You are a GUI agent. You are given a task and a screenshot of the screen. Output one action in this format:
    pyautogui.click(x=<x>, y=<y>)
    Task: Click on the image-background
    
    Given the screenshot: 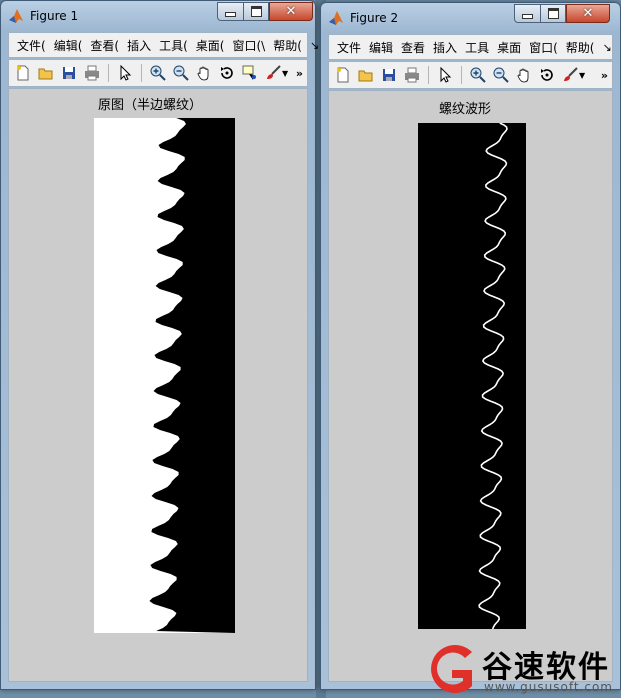 What is the action you would take?
    pyautogui.click(x=472, y=376)
    